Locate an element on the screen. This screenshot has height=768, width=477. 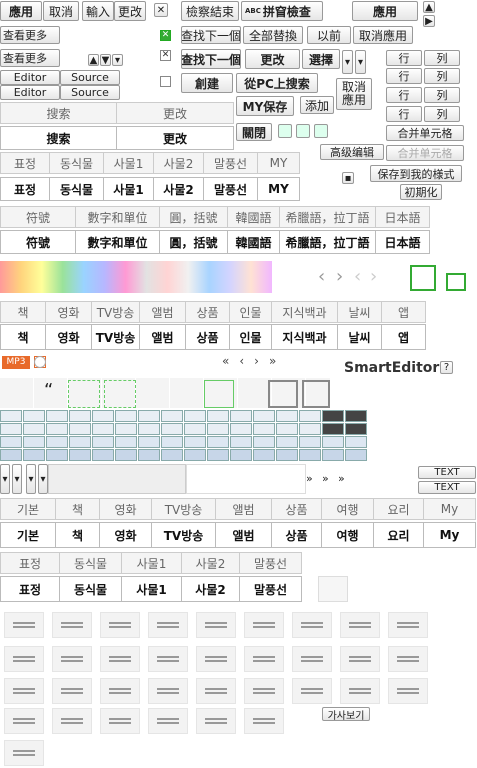
tab-movie: 영화 is located at coordinates (126, 509).